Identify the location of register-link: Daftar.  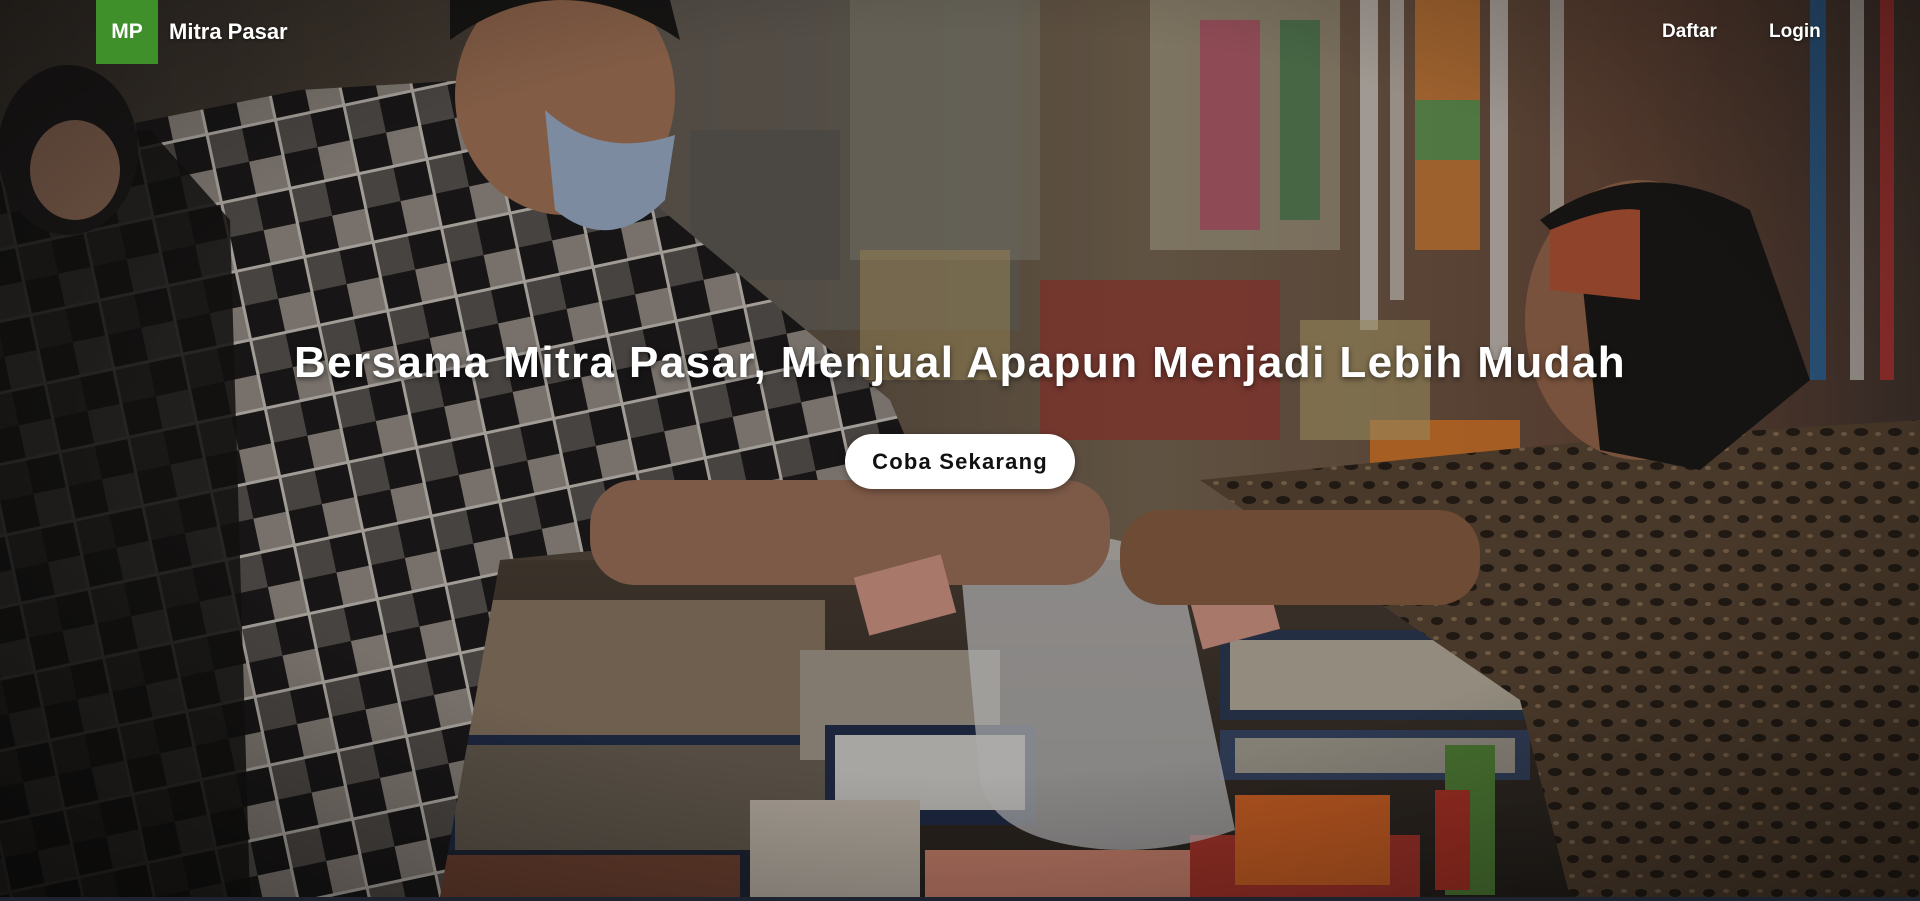
(1689, 32).